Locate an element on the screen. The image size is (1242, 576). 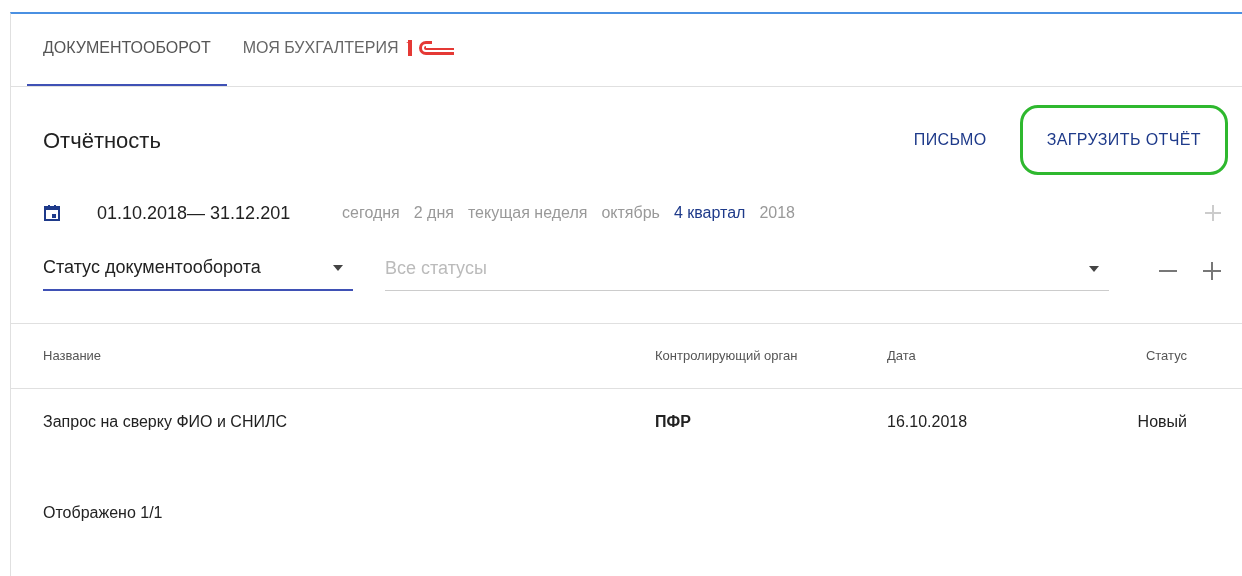
period-link: 4 квартал is located at coordinates (709, 213).